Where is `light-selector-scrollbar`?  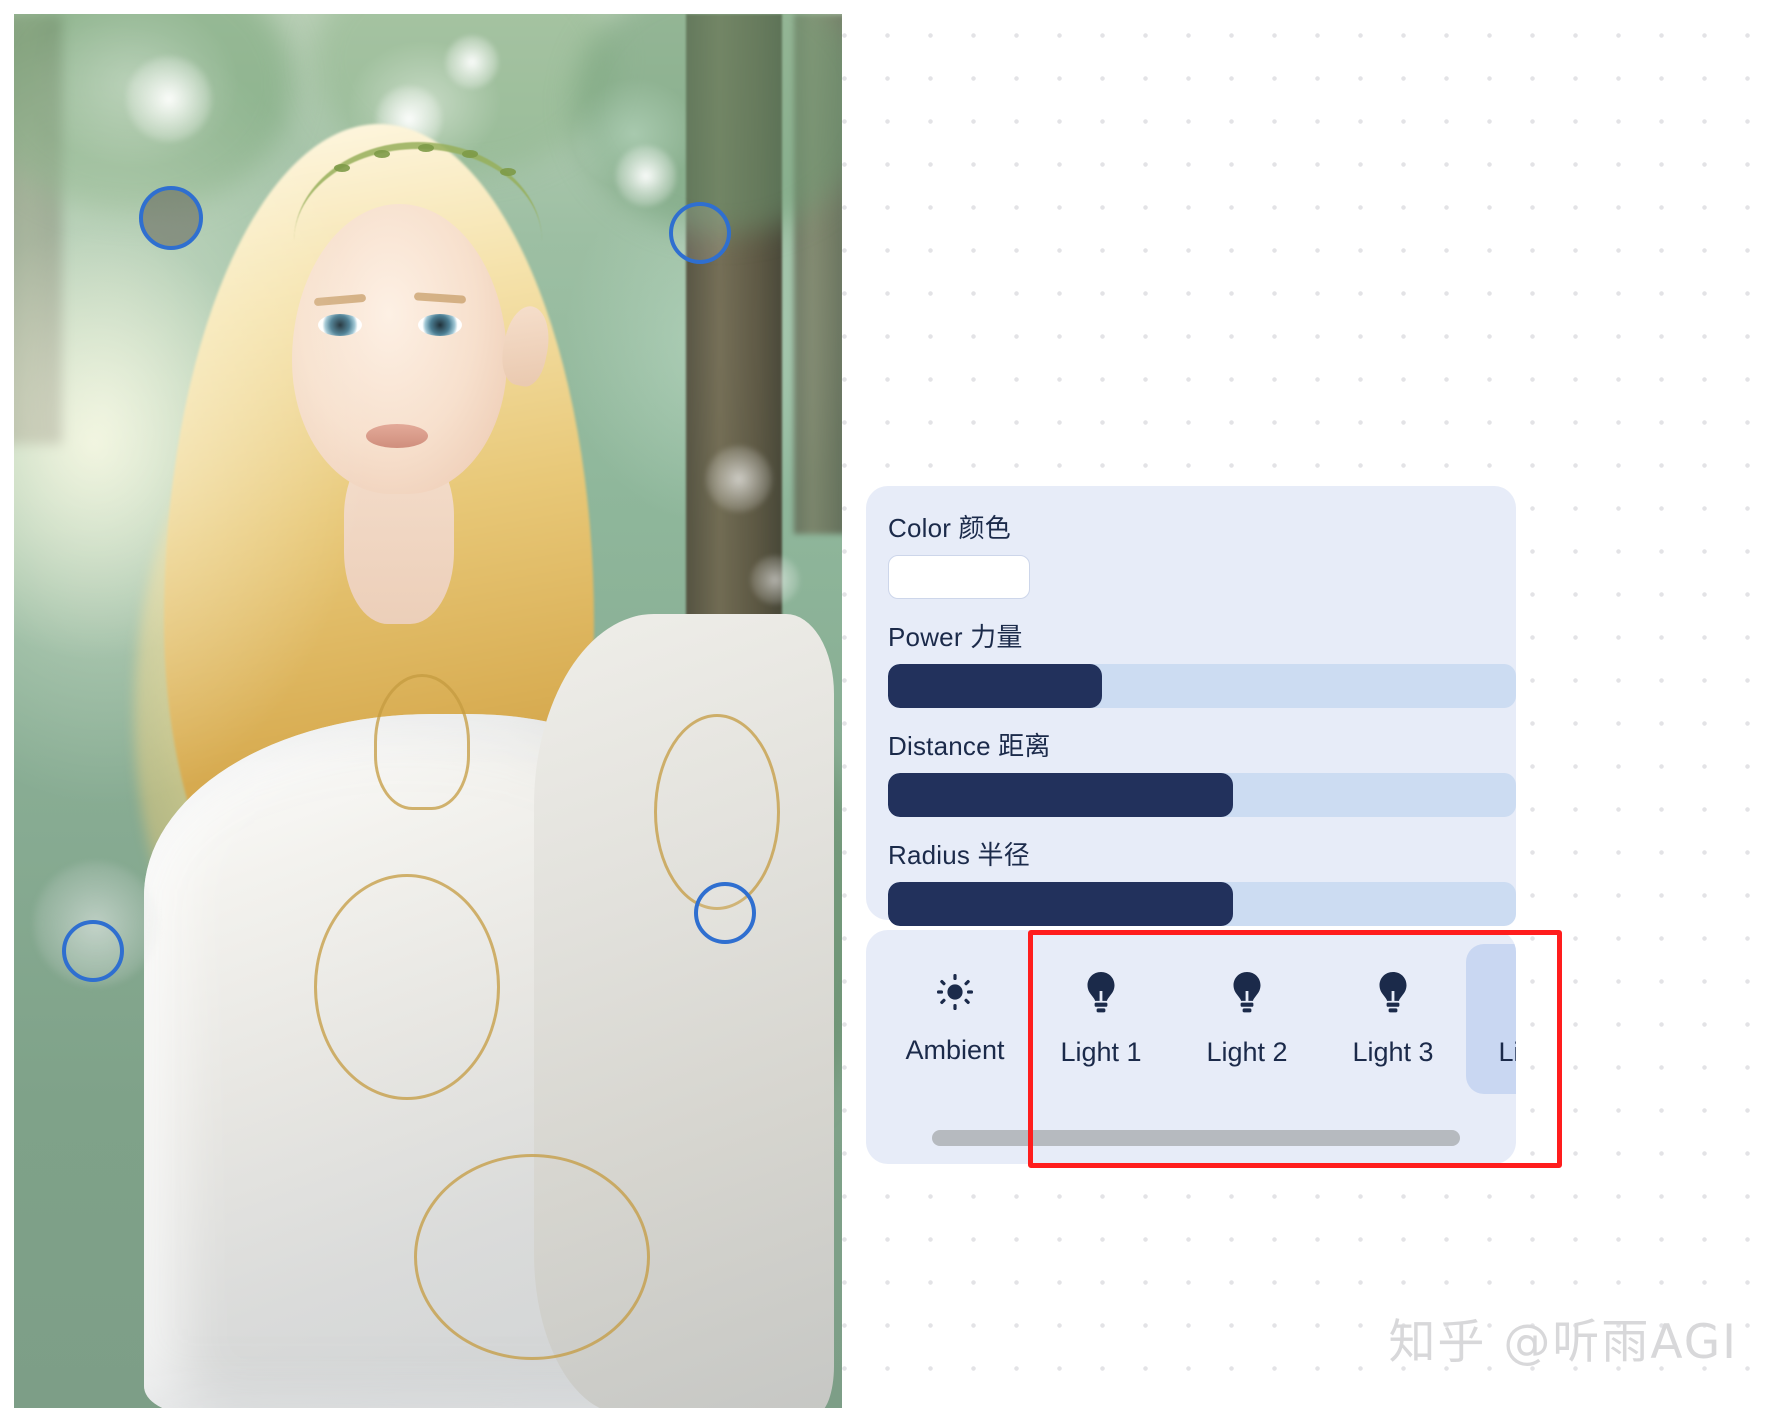 light-selector-scrollbar is located at coordinates (1216, 1138).